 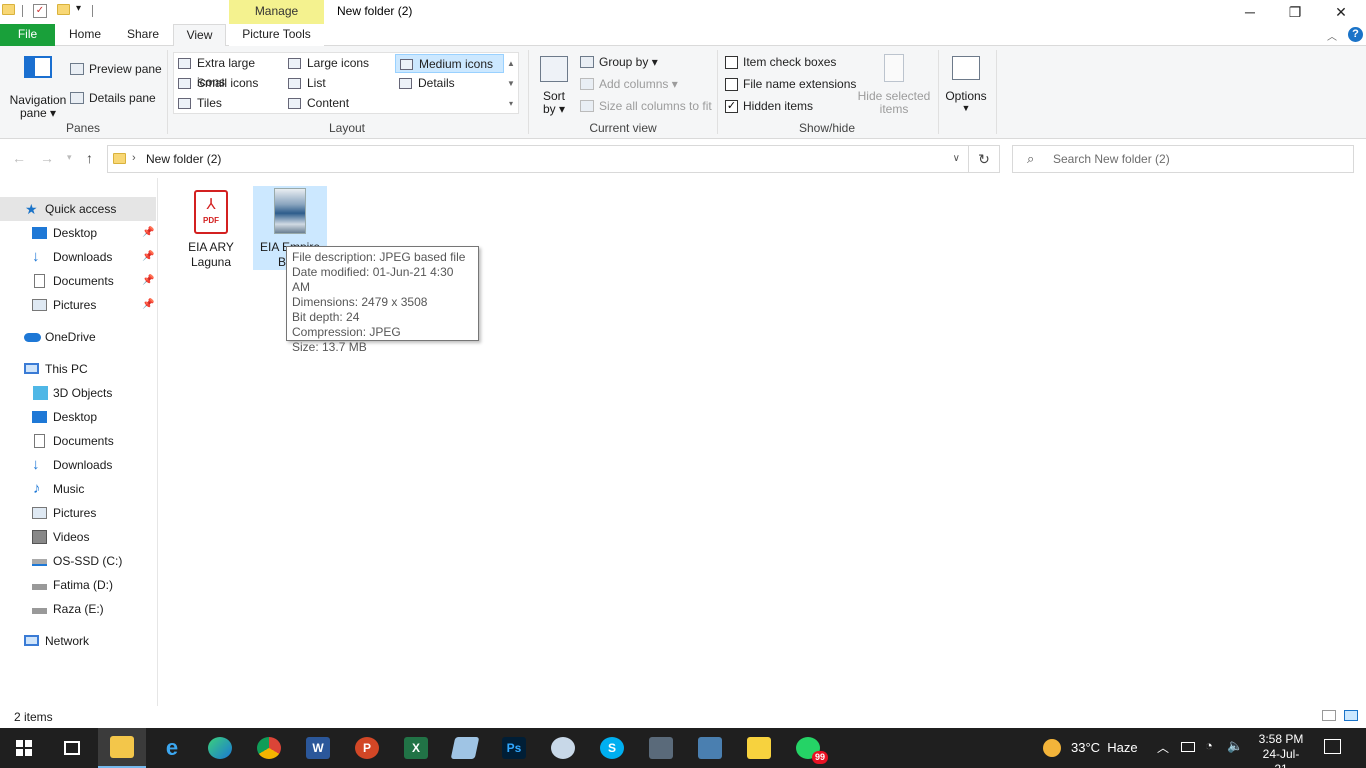 What do you see at coordinates (276, 12) in the screenshot?
I see `manage-contextual-tab: Manage` at bounding box center [276, 12].